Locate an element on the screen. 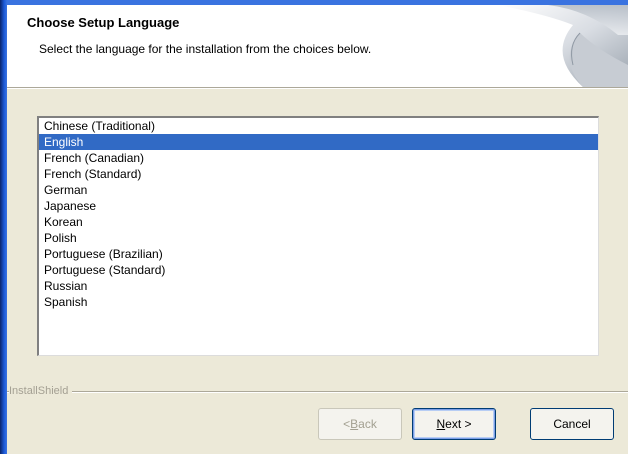  header-divider is located at coordinates (317, 88).